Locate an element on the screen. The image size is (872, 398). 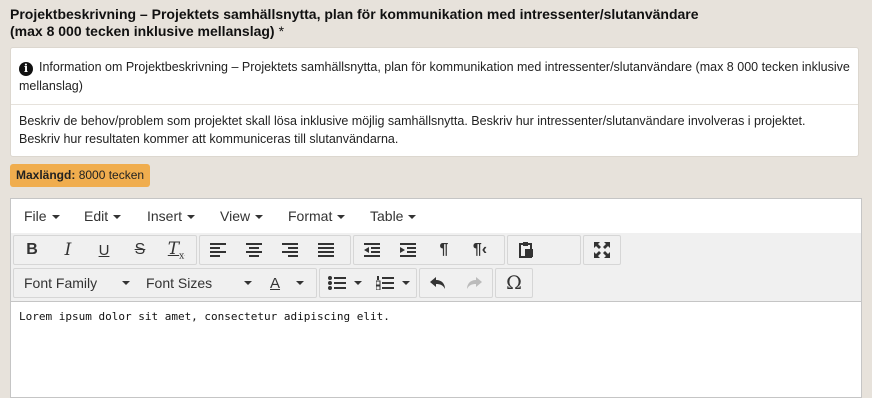
ltr-icon: ¶ is located at coordinates (444, 249).